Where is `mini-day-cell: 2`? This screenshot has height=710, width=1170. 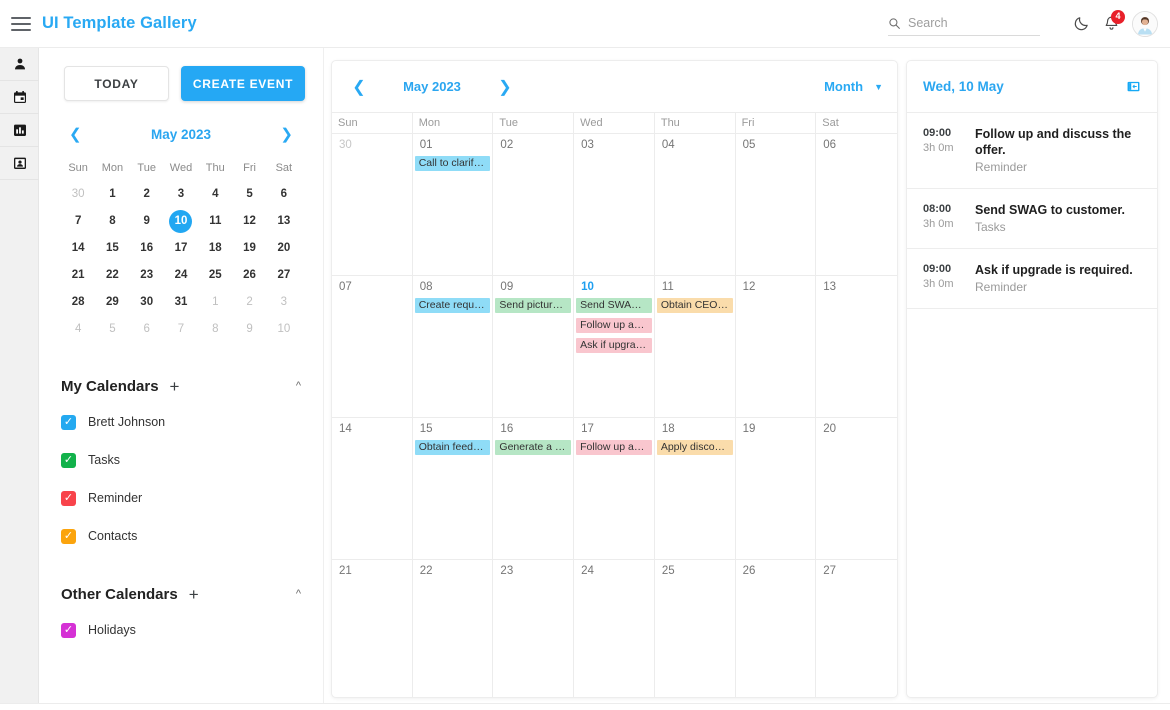
mini-day-cell: 2 is located at coordinates (249, 302).